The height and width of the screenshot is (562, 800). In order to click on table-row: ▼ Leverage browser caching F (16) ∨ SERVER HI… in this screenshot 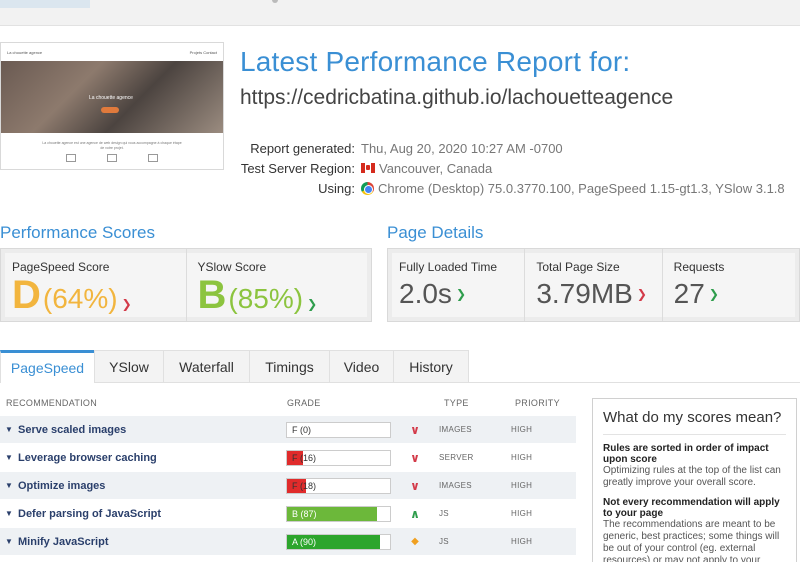, I will do `click(288, 458)`.